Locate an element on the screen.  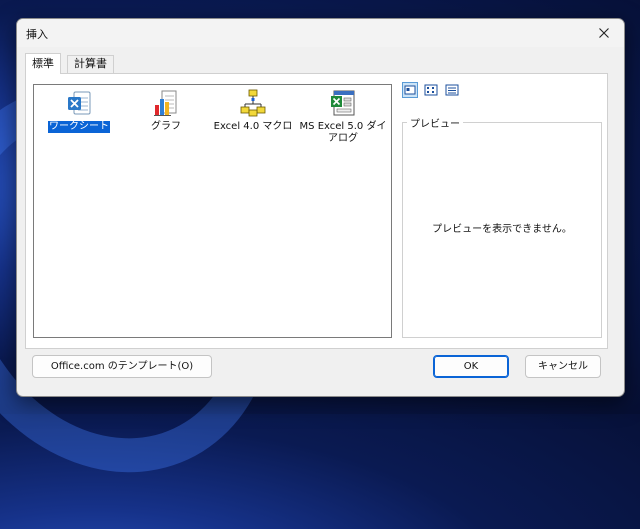
dialog-title: 挿入 is located at coordinates (37, 34).